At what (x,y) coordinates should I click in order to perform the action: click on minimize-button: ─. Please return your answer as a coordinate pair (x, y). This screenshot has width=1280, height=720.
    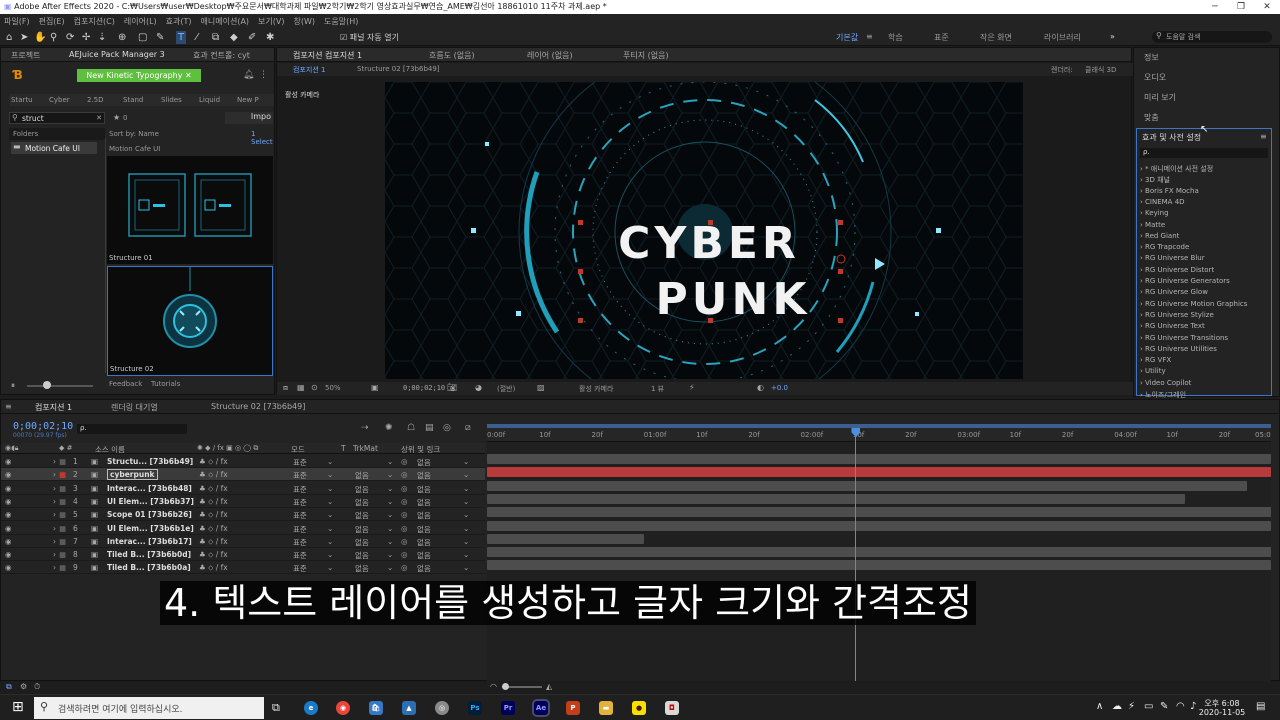
    Looking at the image, I should click on (1215, 7).